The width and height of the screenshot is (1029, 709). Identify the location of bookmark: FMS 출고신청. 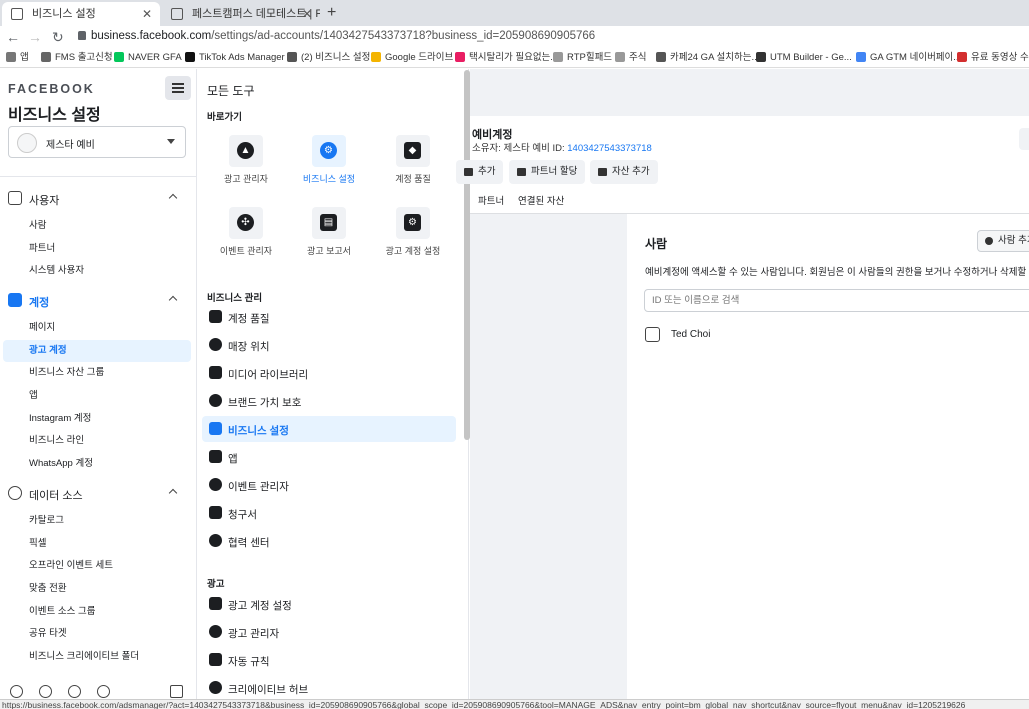
(77, 57).